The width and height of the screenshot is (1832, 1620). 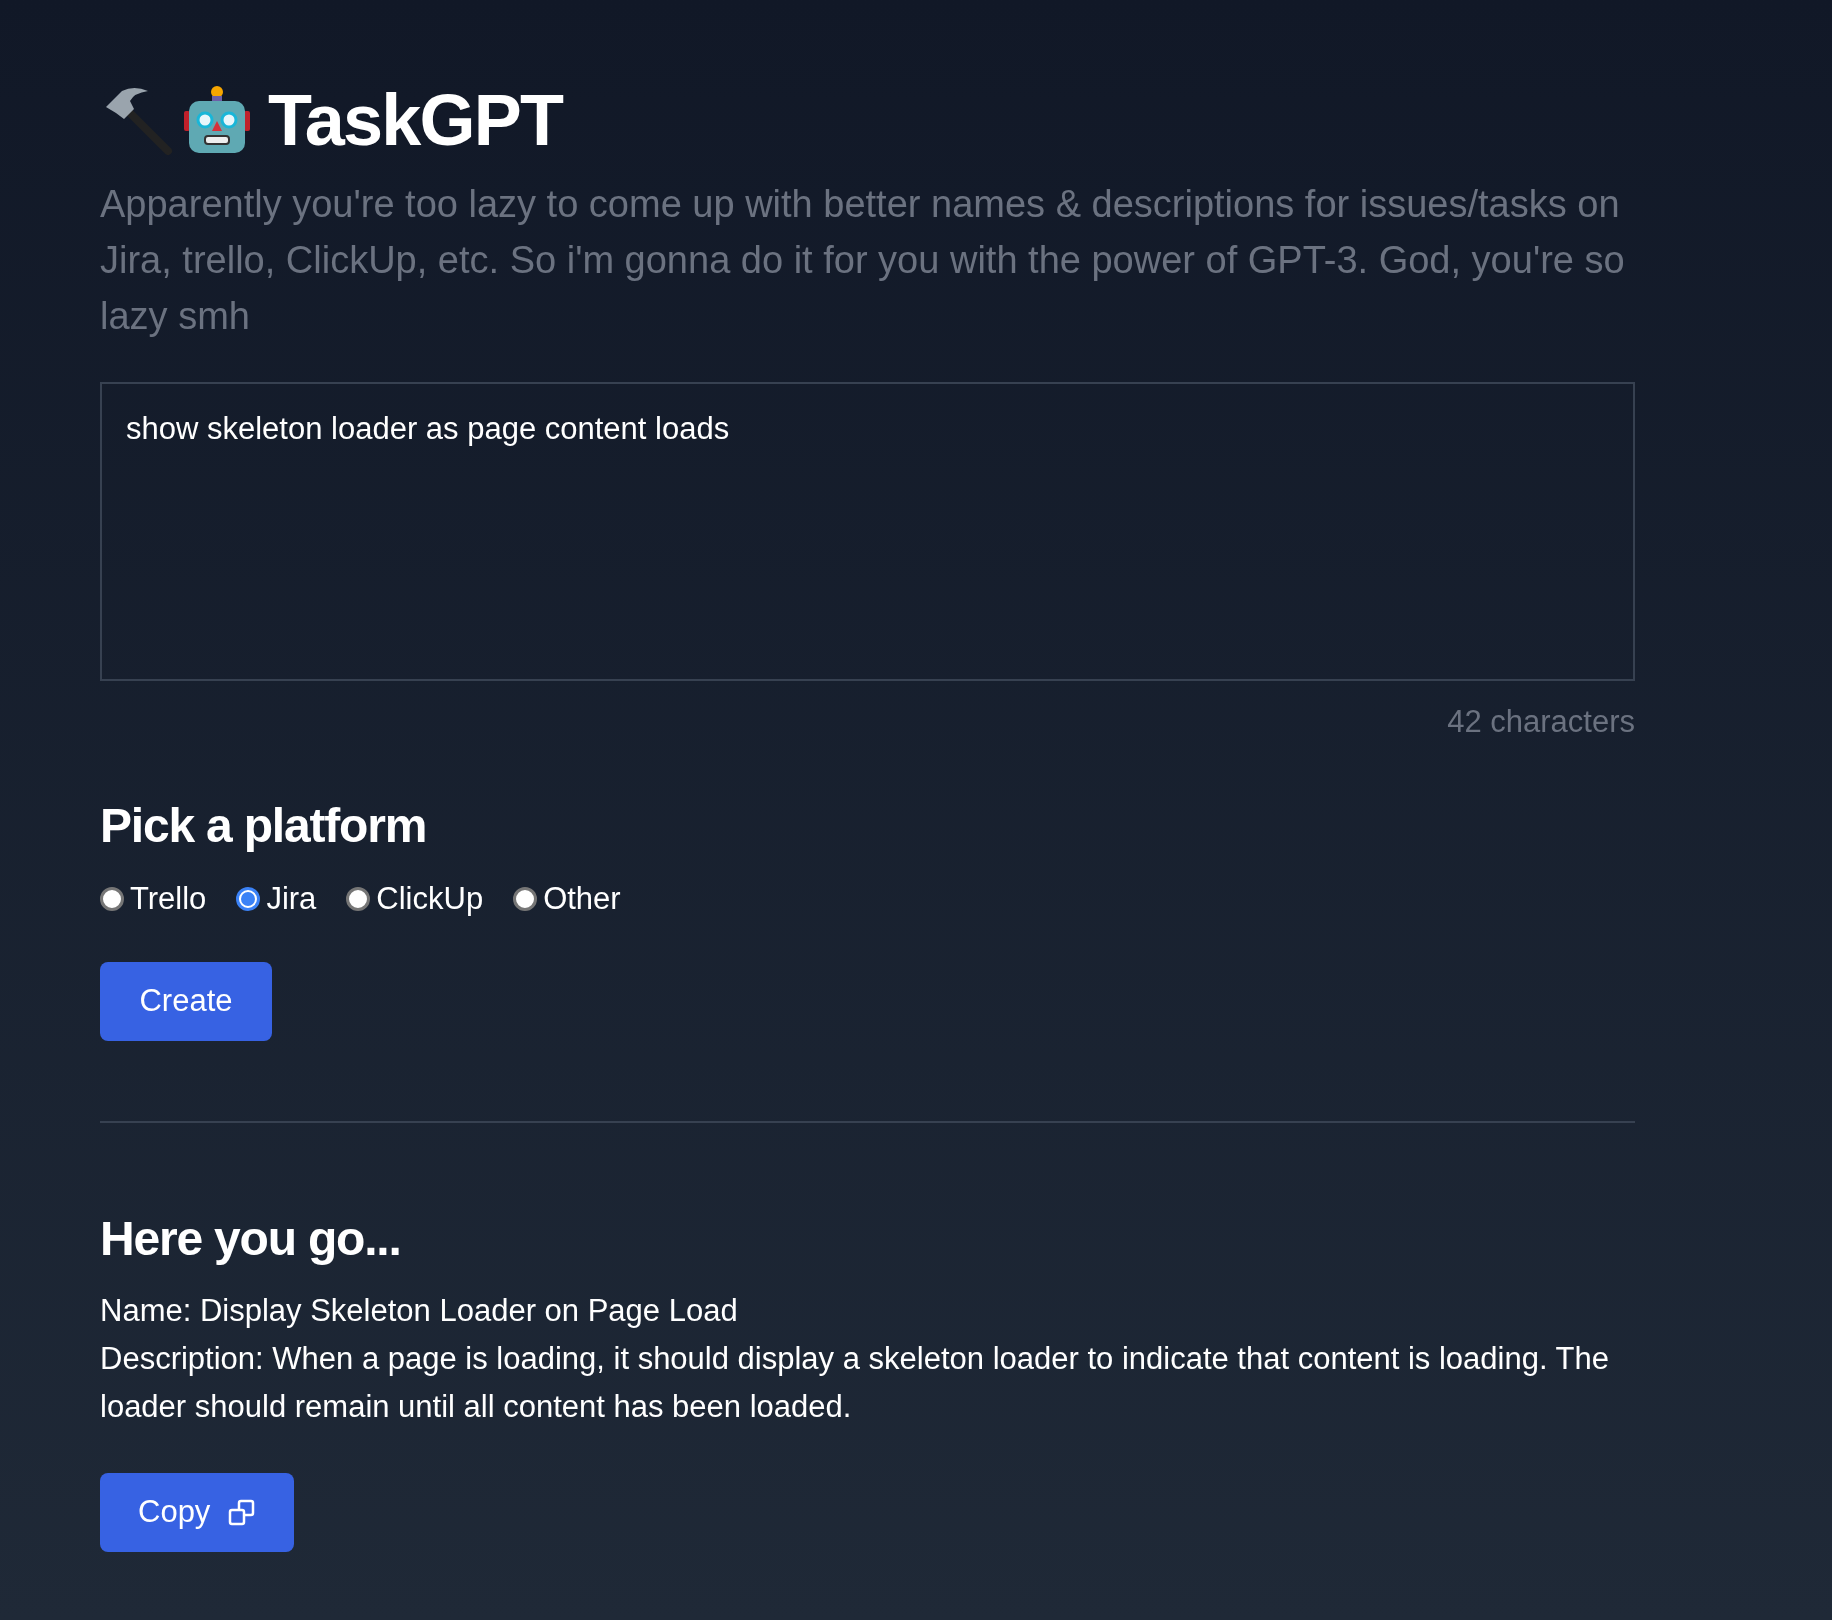 I want to click on robot-icon, so click(x=217, y=120).